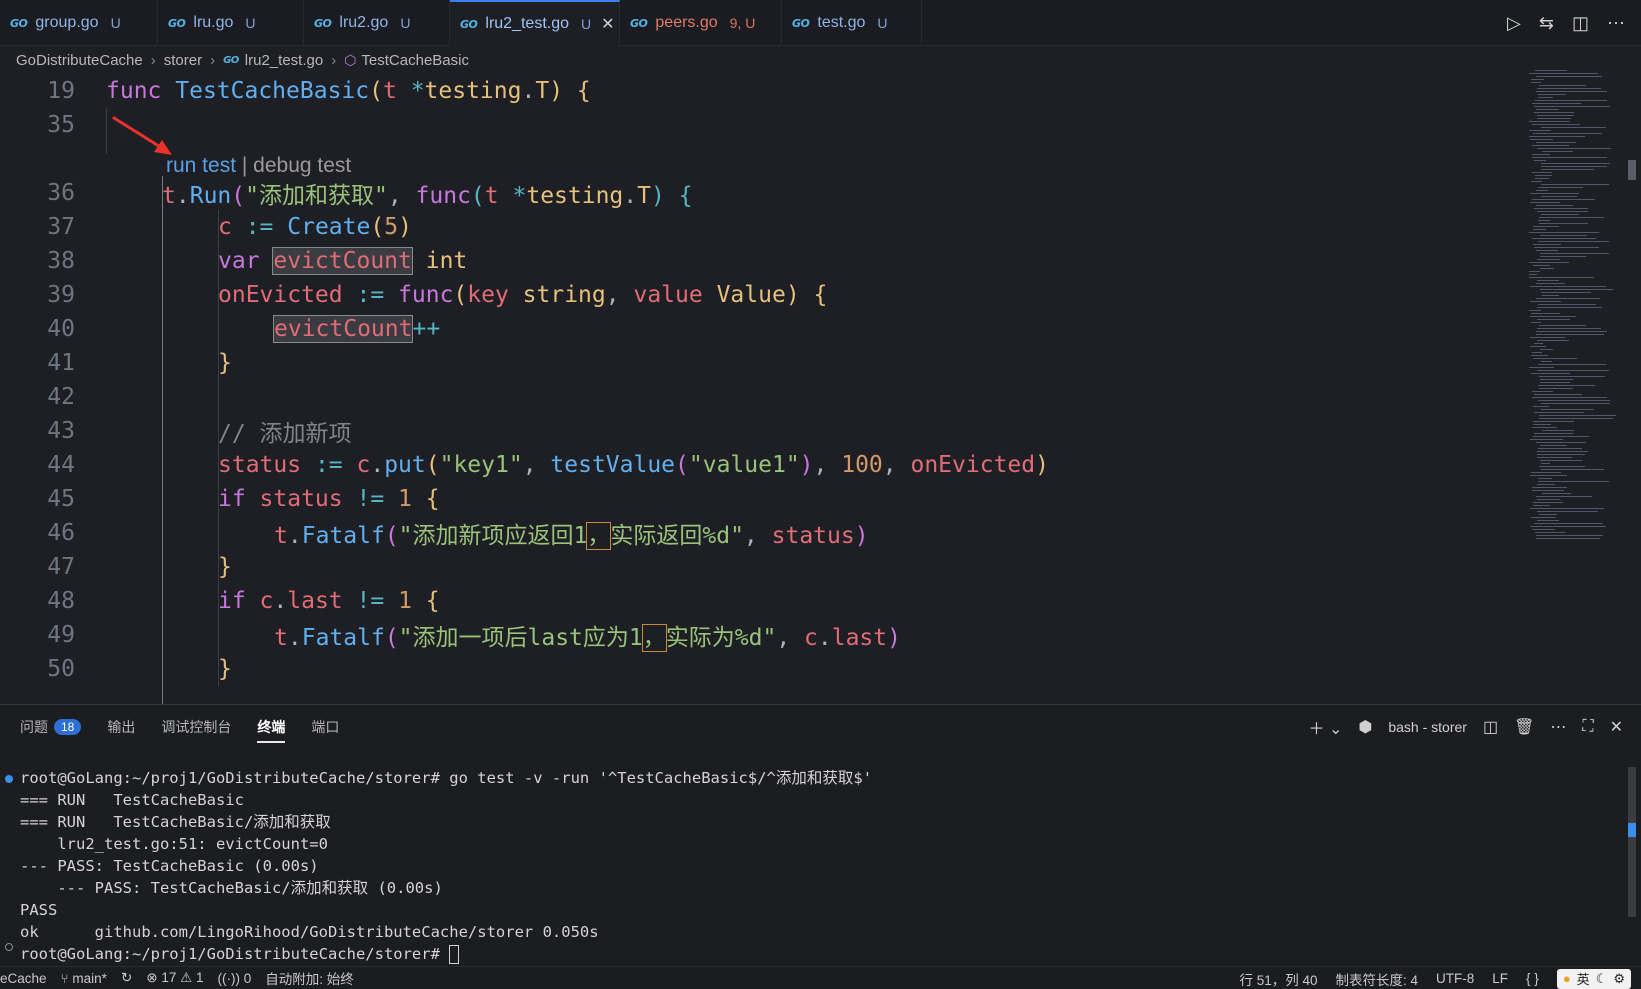  I want to click on code-token: if, so click(239, 601).